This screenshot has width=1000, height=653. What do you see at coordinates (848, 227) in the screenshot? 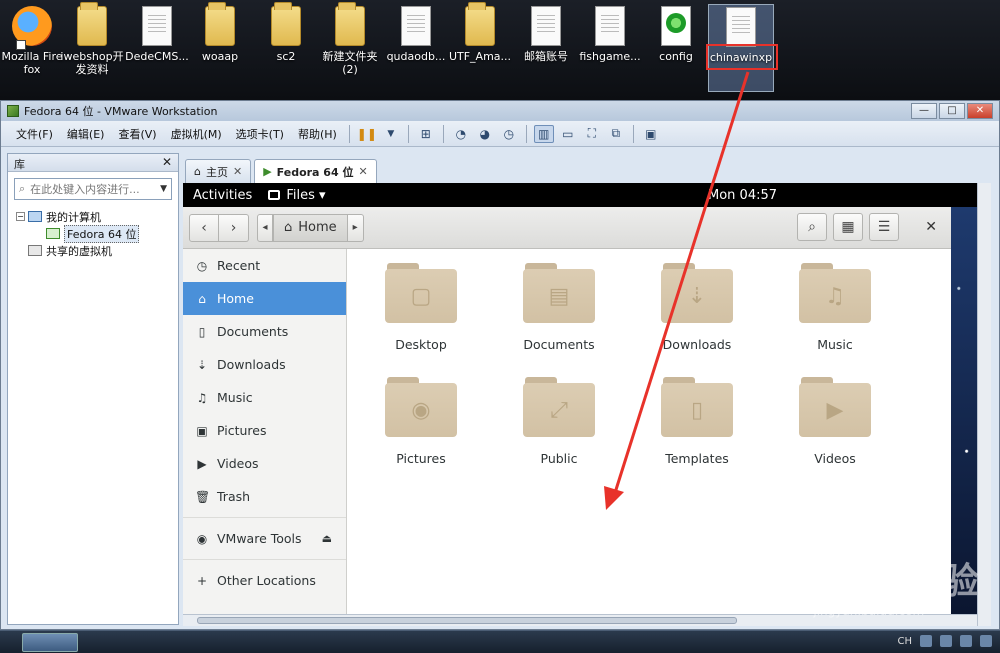
I see `grid-view-icon: ▦` at bounding box center [848, 227].